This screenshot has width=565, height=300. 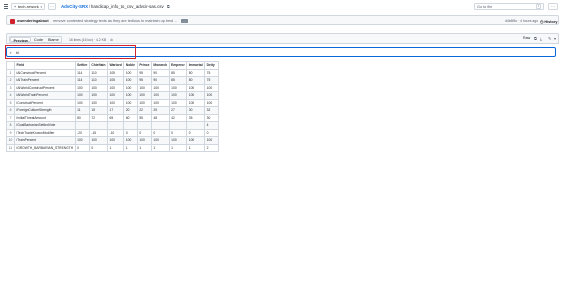 I want to click on value-cell: 72, so click(x=98, y=117).